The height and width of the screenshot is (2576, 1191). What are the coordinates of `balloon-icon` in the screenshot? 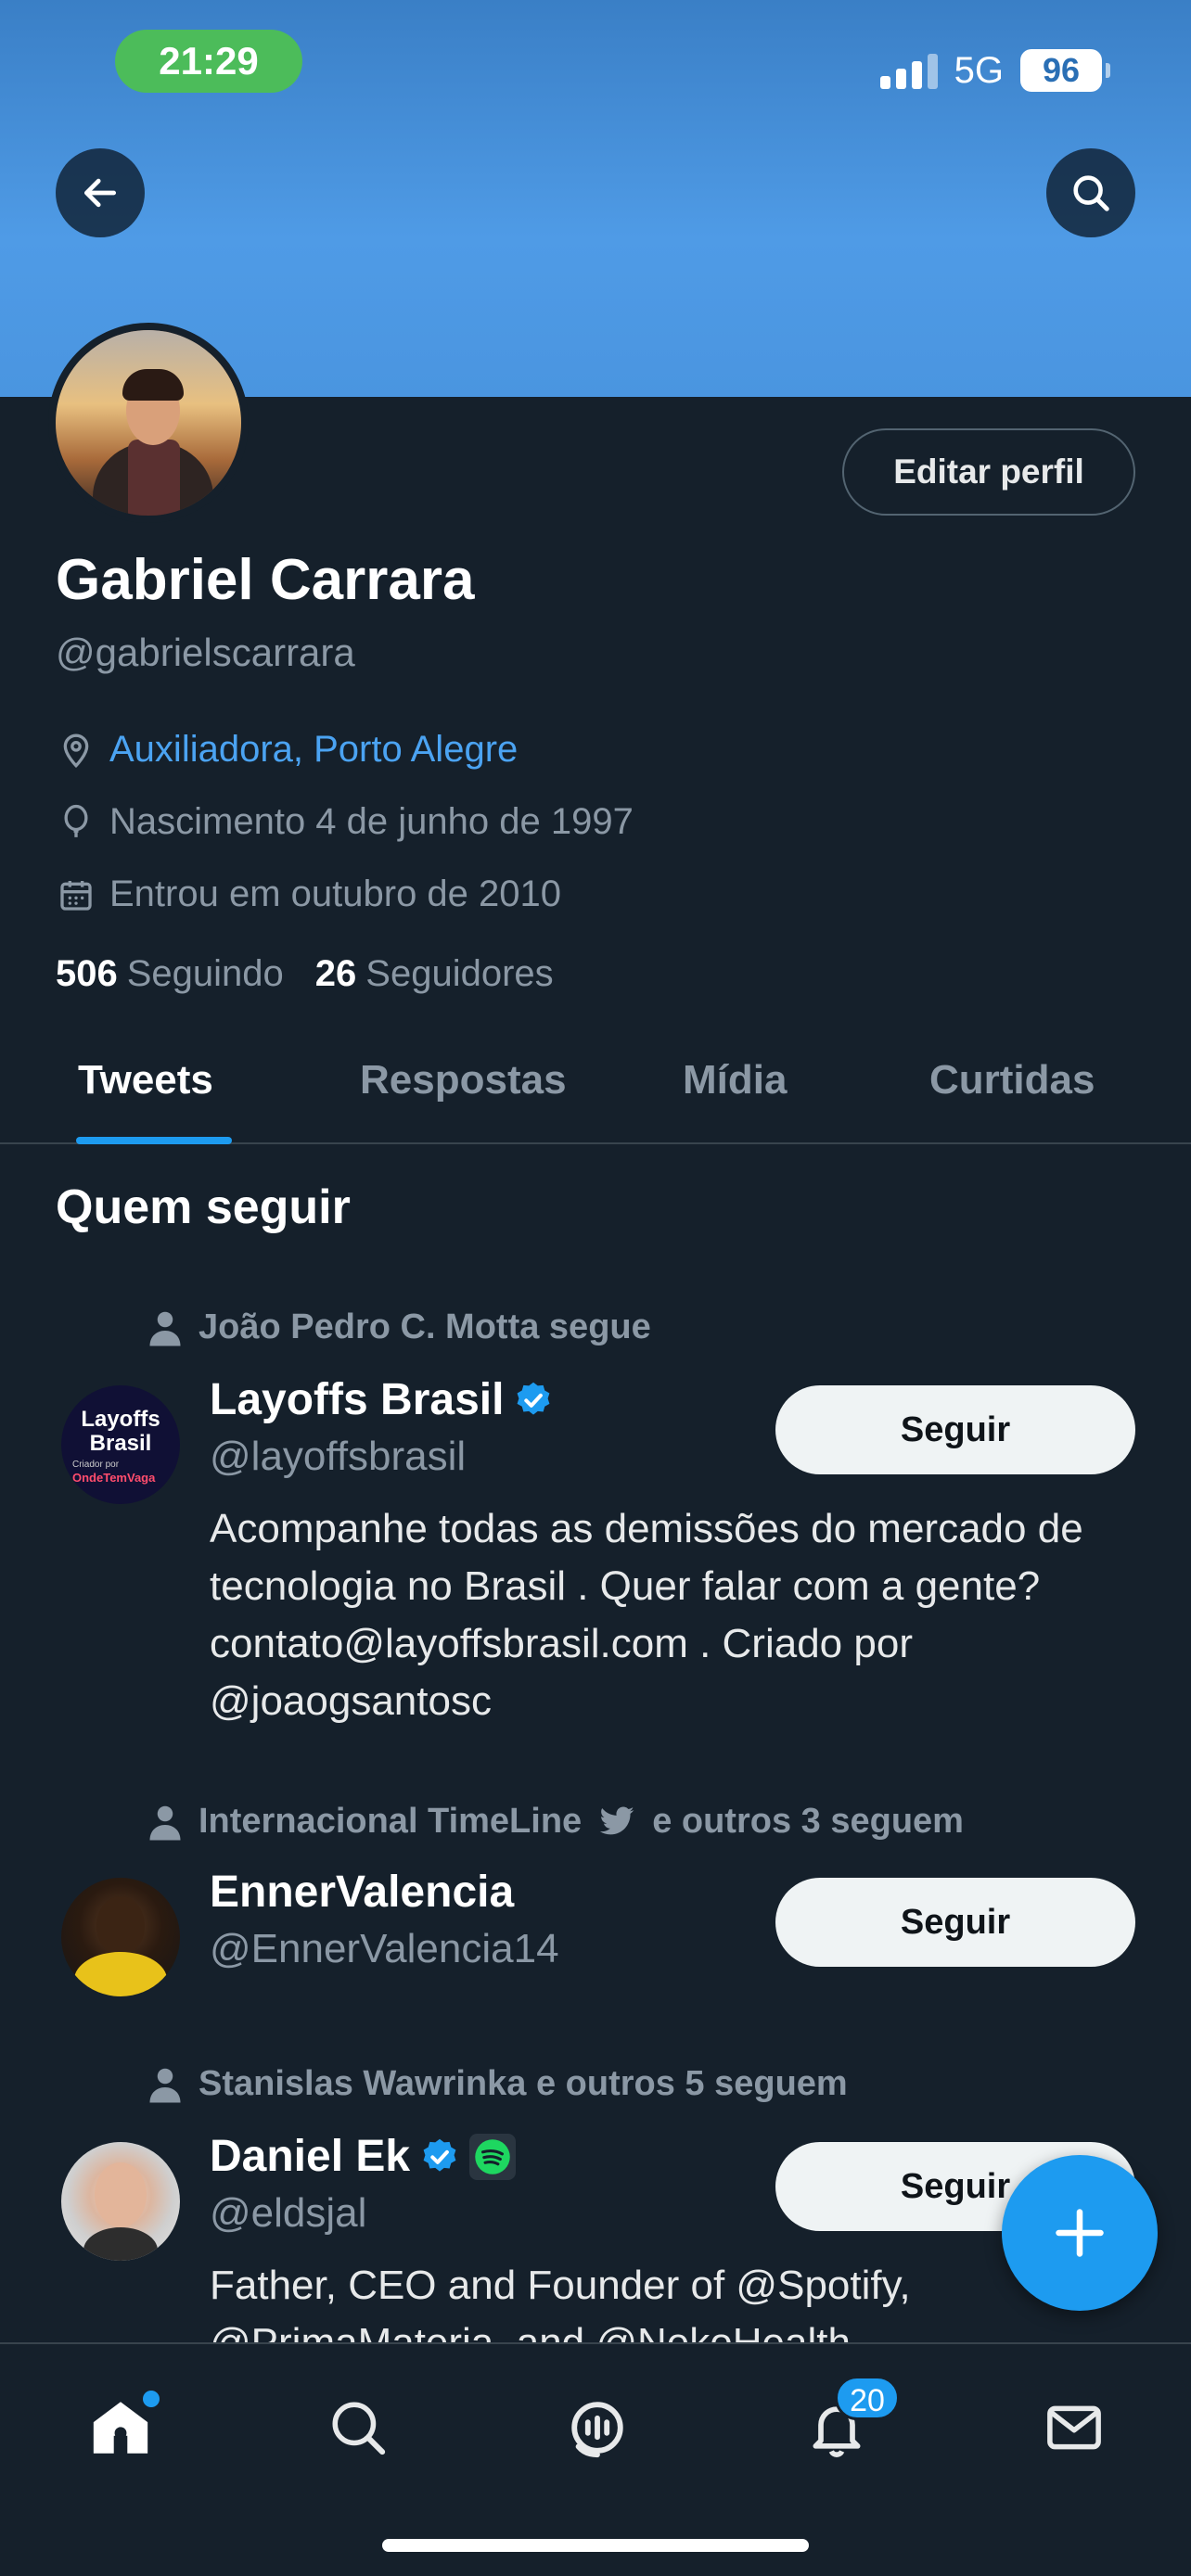 It's located at (76, 823).